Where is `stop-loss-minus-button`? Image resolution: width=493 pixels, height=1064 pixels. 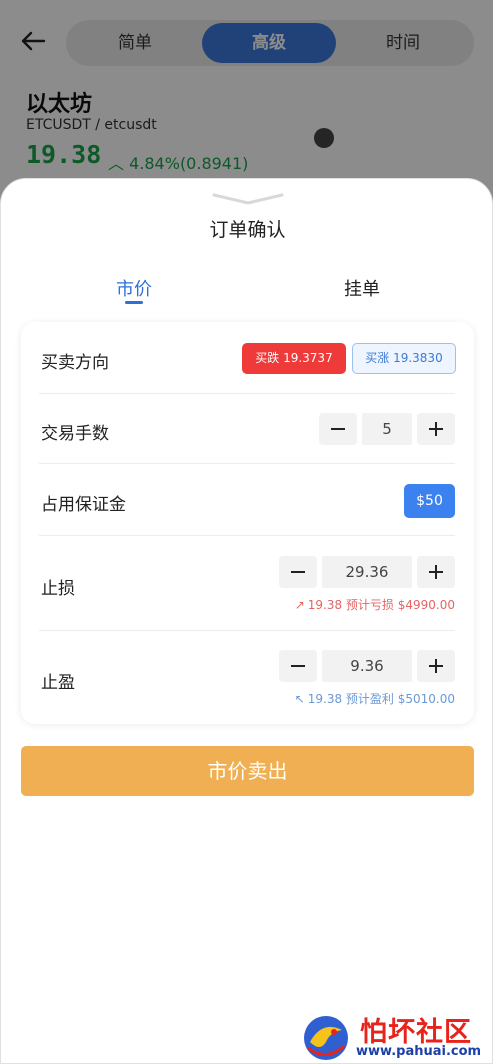 stop-loss-minus-button is located at coordinates (298, 572).